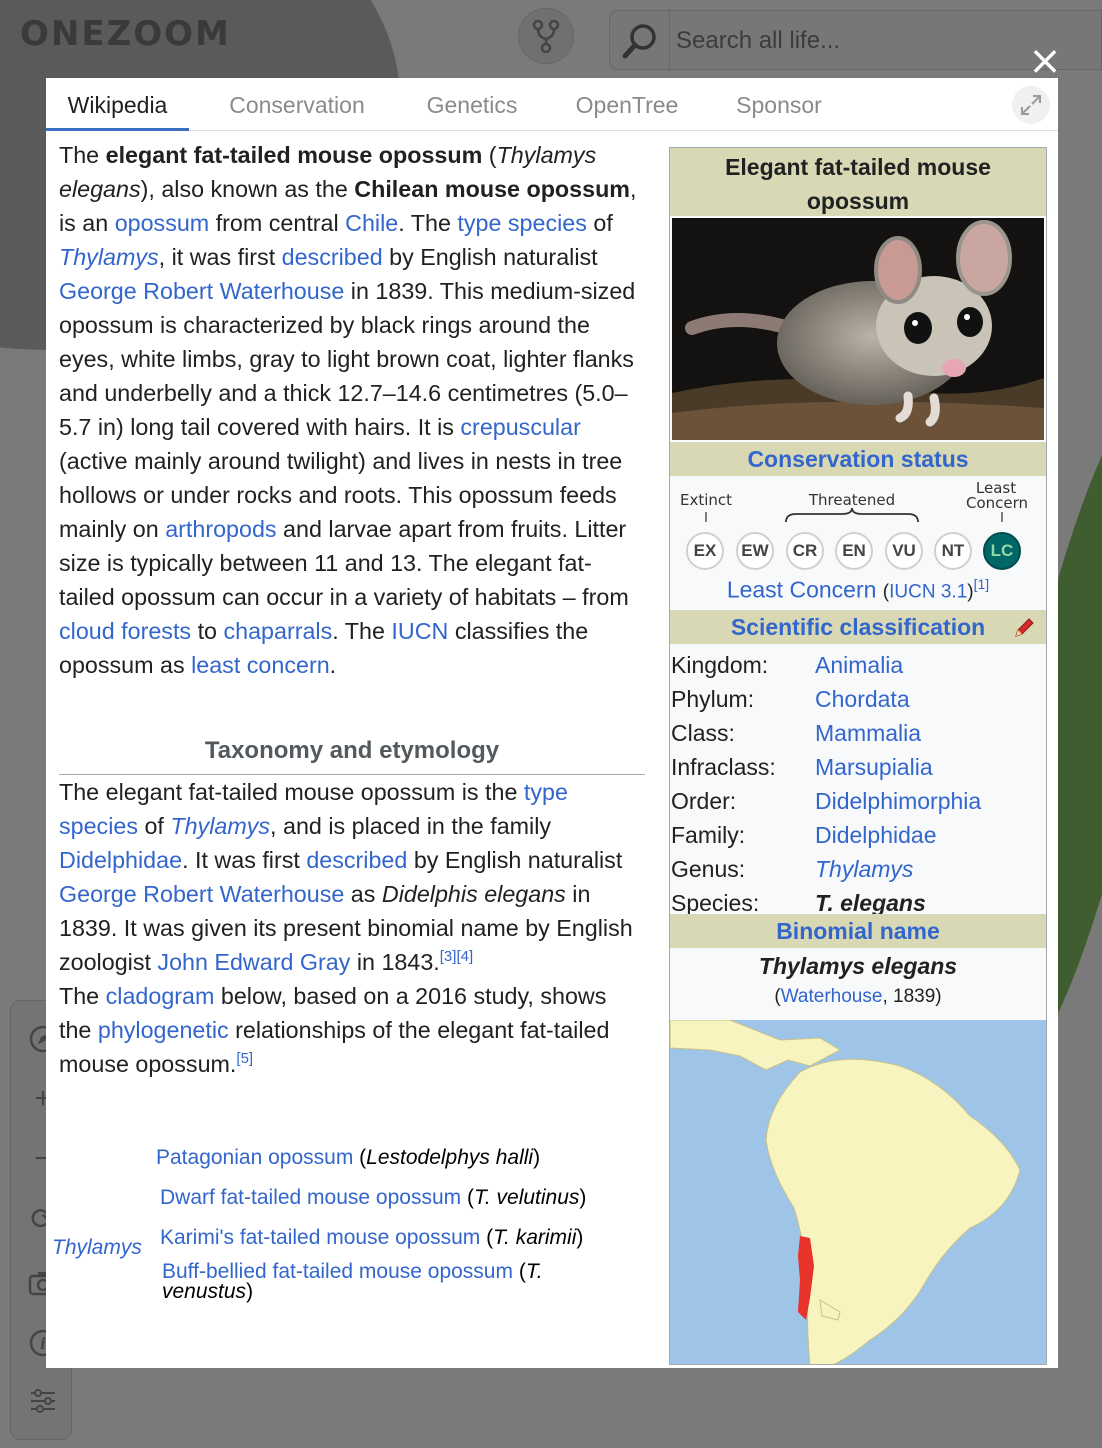 This screenshot has height=1448, width=1102. I want to click on cladogram-leaf-link: Patagonian opossum, so click(254, 1157).